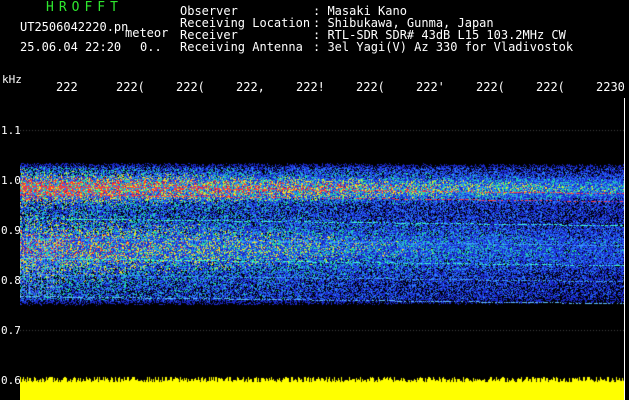  What do you see at coordinates (241, 47) in the screenshot?
I see `meta-antenna-label: Receiving Antenna` at bounding box center [241, 47].